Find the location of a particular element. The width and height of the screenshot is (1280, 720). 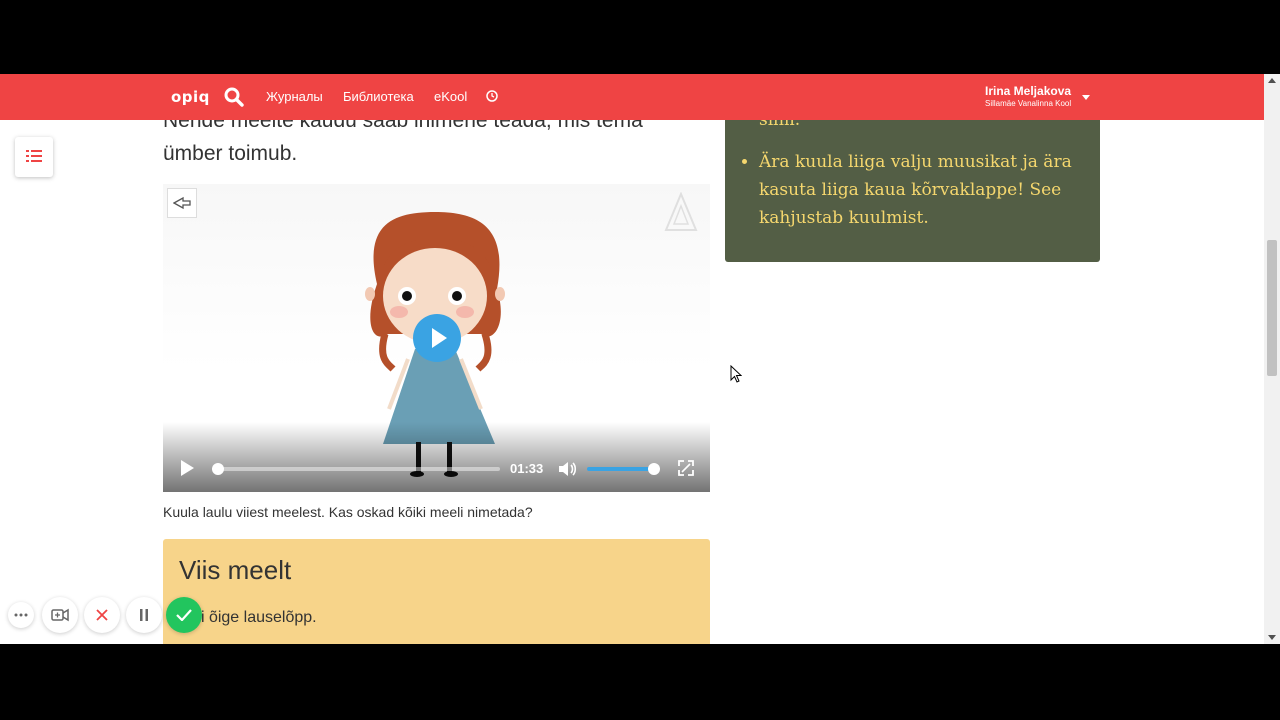

video-controls-shade is located at coordinates (436, 457).